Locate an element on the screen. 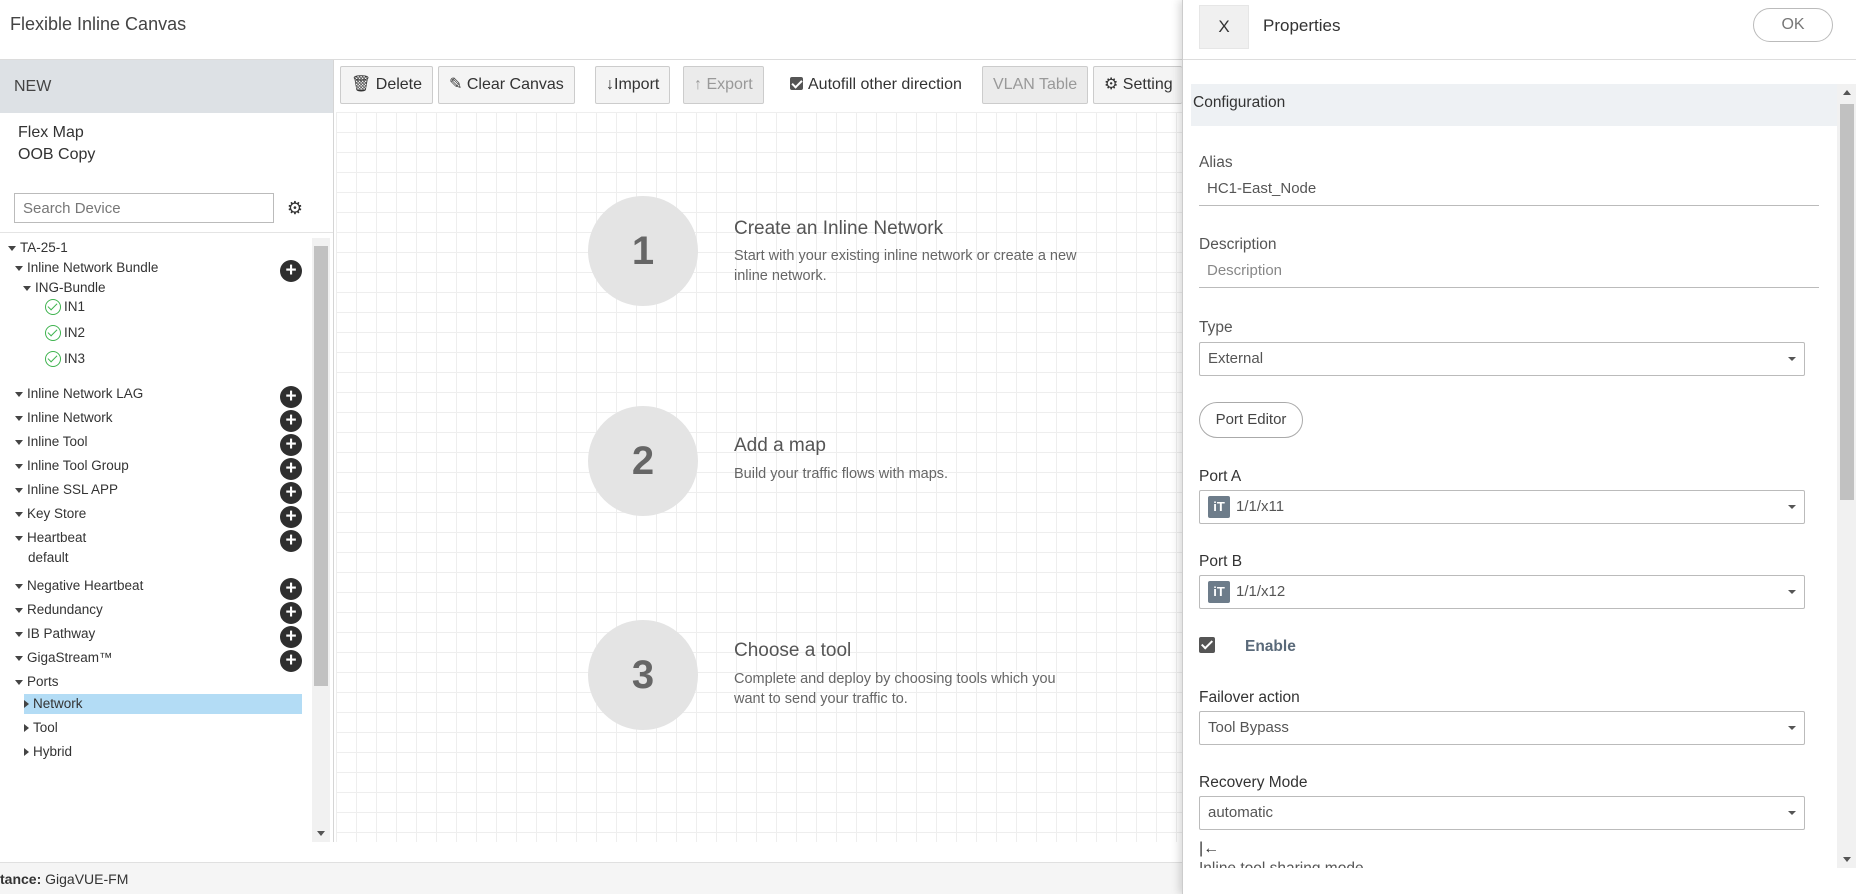 This screenshot has width=1856, height=894. settings-button: ⚙ Setting is located at coordinates (1137, 85).